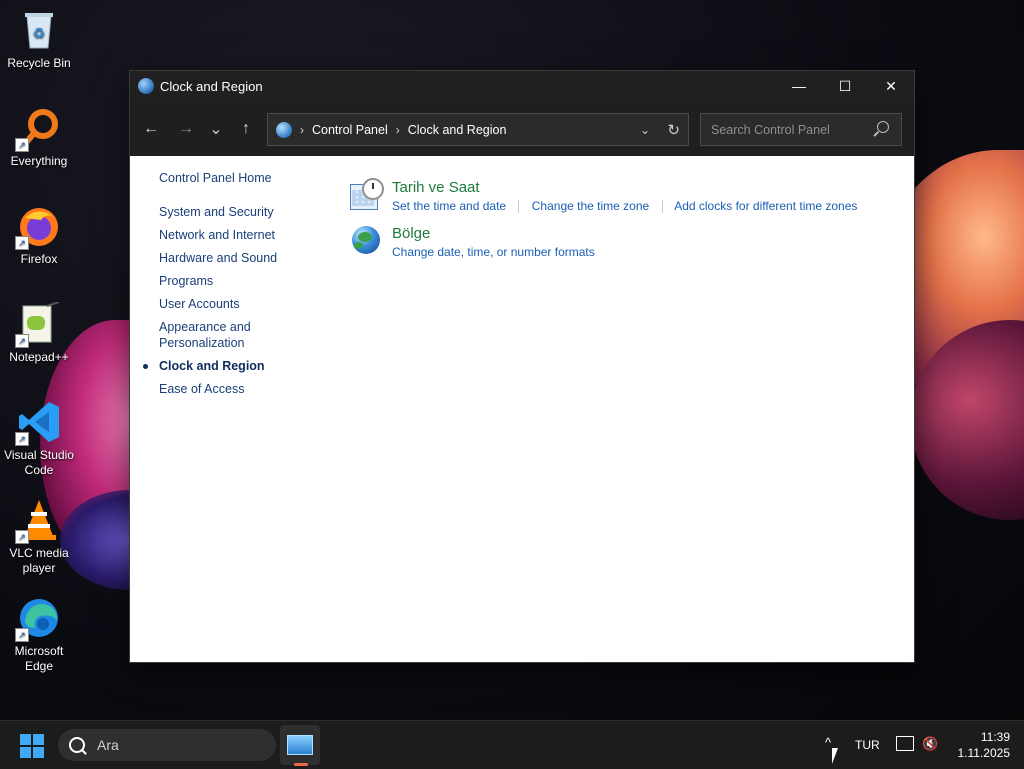  I want to click on sidebar-item-network-and-internet: Network and Internet, so click(244, 235).